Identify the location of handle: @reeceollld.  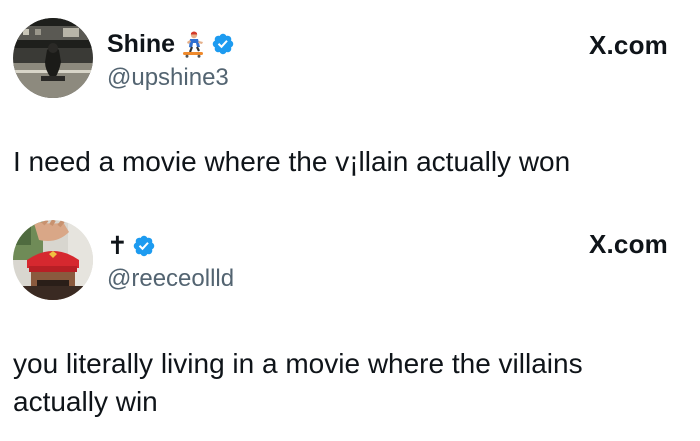
(170, 279).